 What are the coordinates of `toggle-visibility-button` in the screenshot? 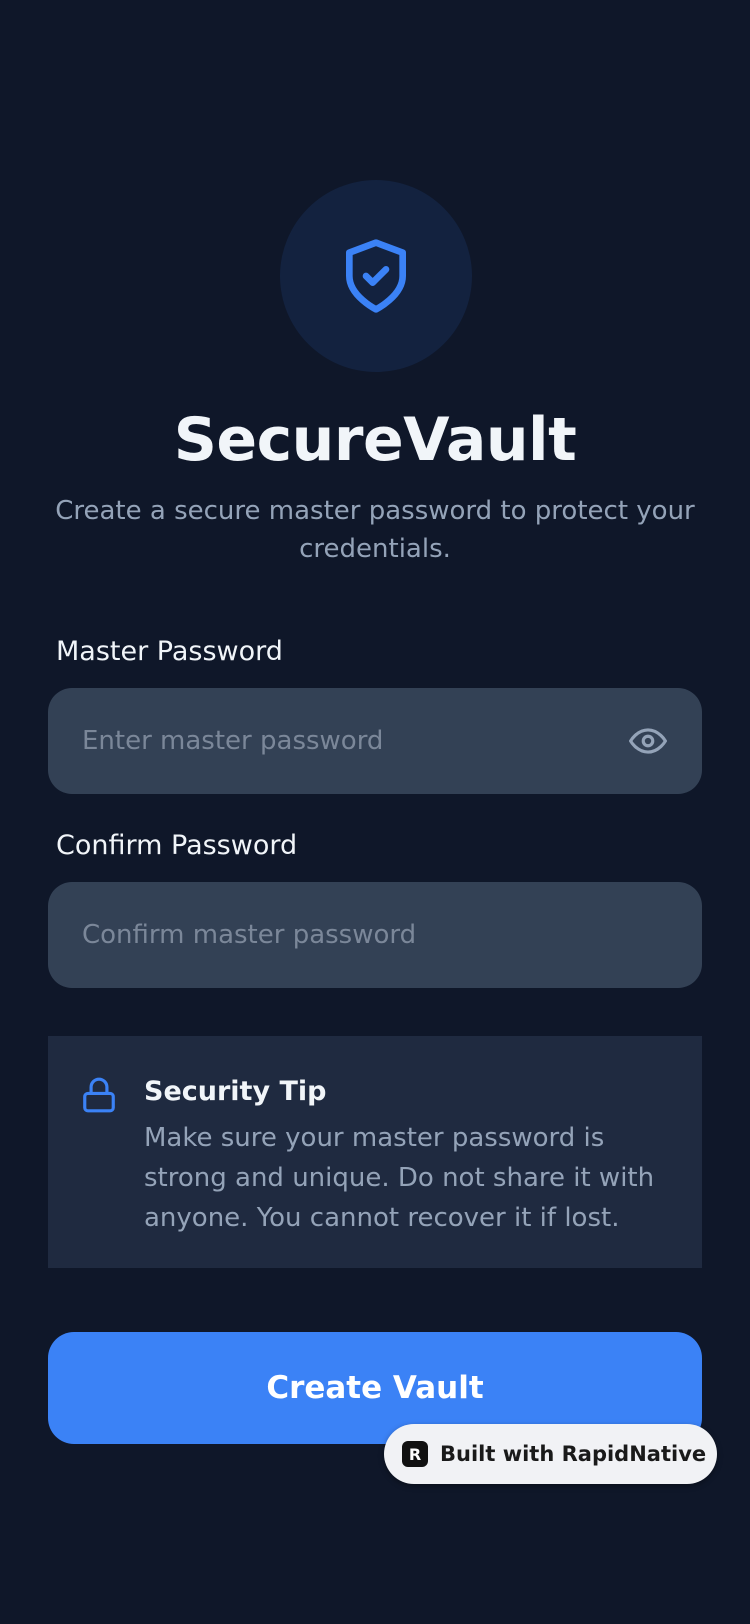 It's located at (648, 741).